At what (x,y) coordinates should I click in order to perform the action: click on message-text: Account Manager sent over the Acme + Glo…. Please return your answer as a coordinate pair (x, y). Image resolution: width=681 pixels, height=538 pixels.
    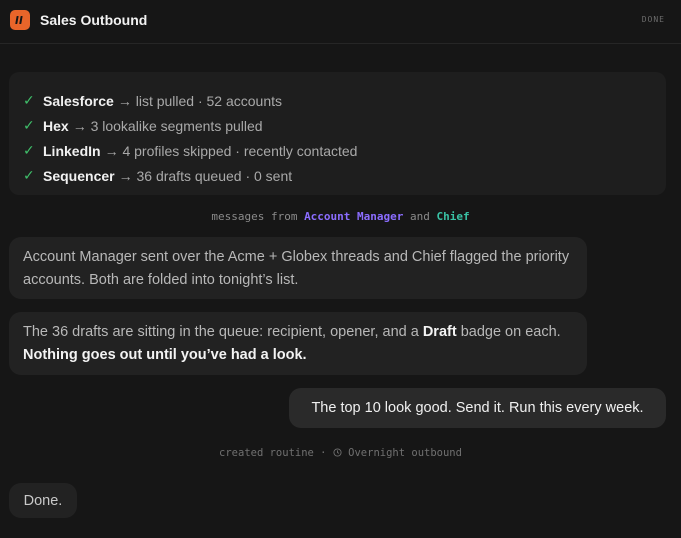
    Looking at the image, I should click on (296, 268).